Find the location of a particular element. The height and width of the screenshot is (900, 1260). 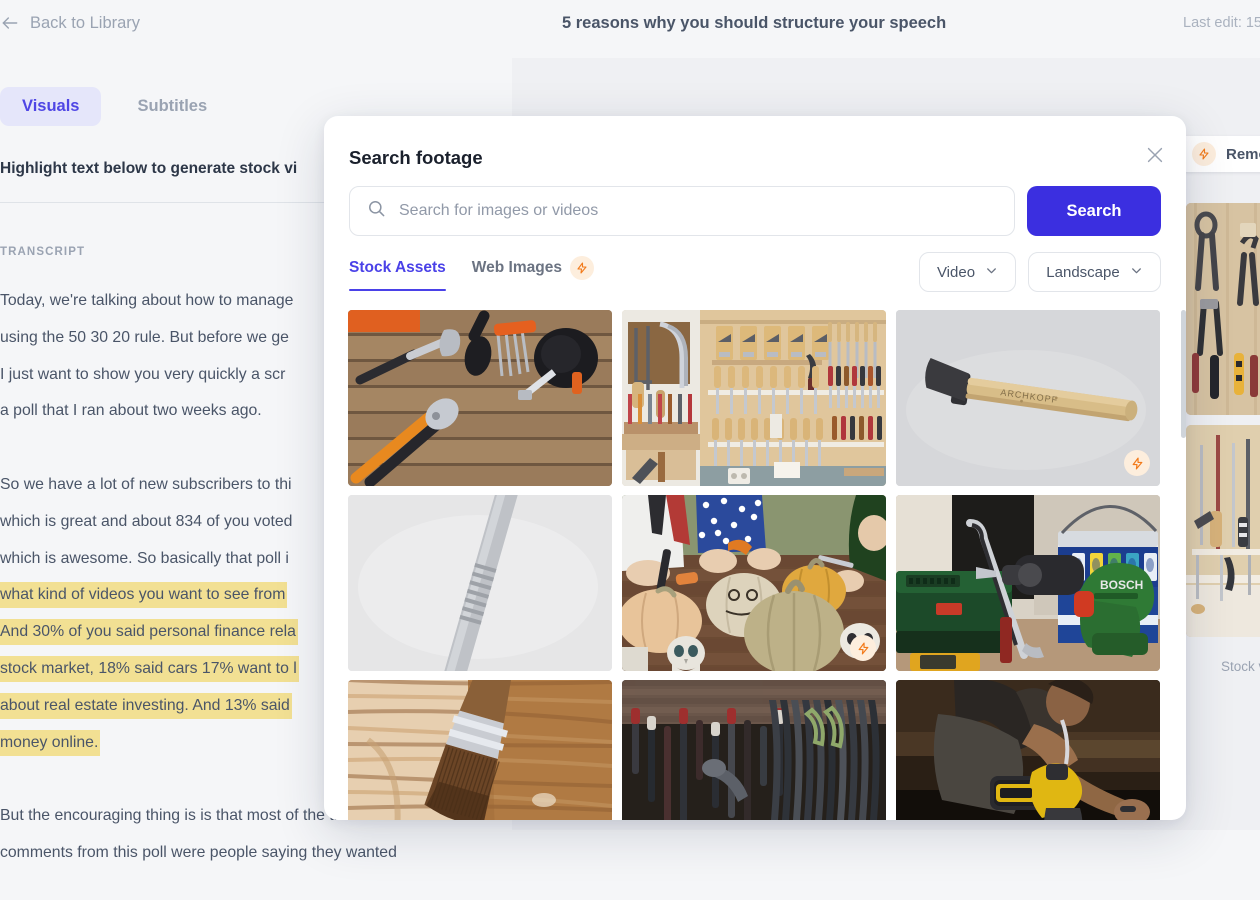

media-type-select: Video is located at coordinates (967, 272).